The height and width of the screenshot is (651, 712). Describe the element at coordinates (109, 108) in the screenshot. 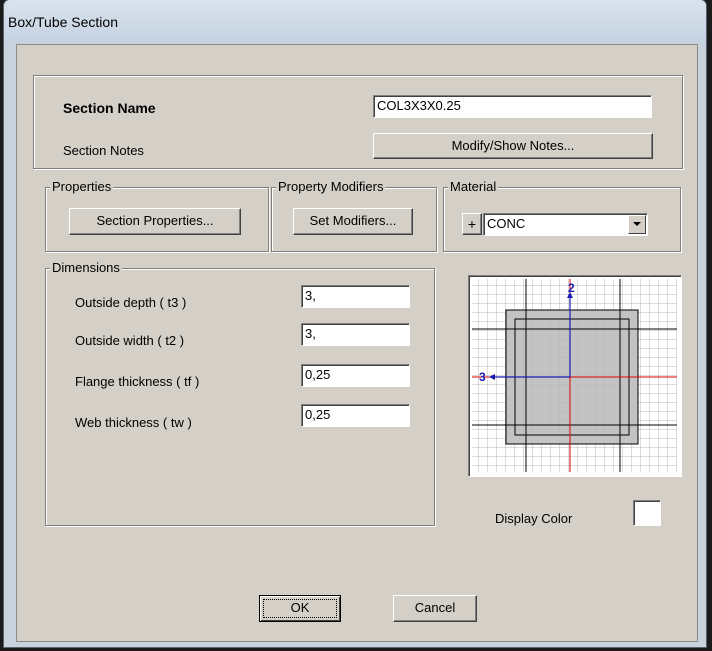

I see `section-name-label: Section Name` at that location.